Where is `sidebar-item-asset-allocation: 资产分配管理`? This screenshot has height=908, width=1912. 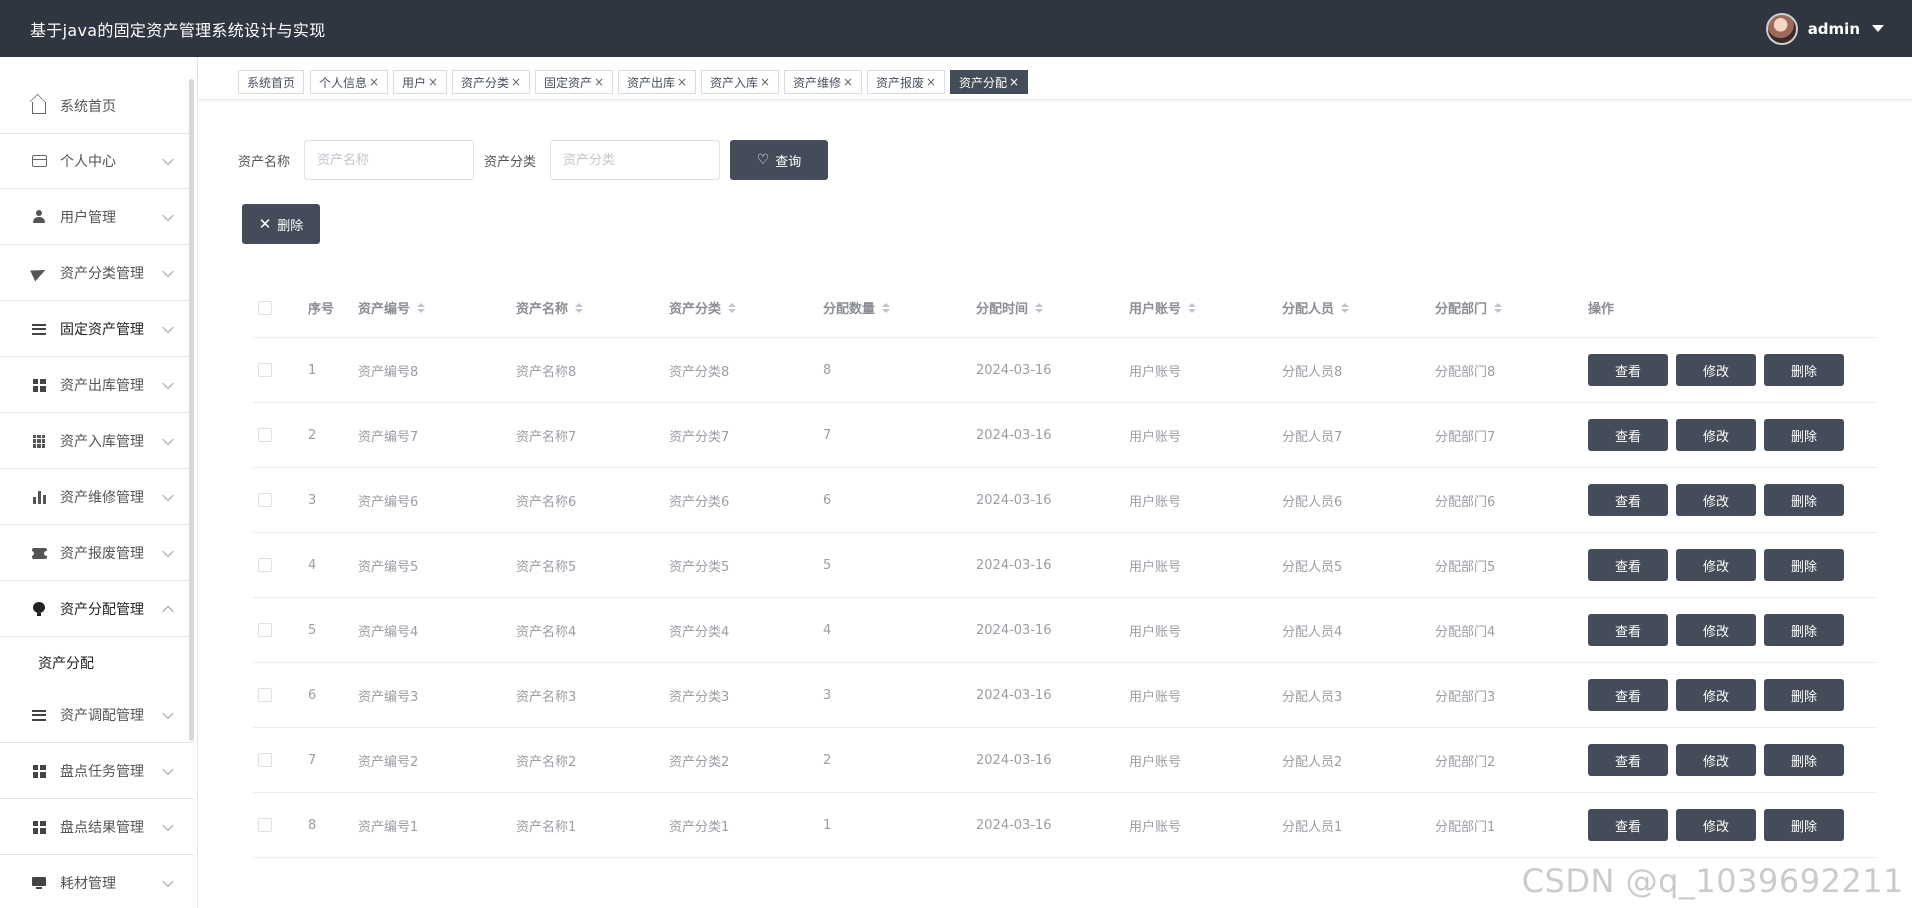 sidebar-item-asset-allocation: 资产分配管理 is located at coordinates (97, 609).